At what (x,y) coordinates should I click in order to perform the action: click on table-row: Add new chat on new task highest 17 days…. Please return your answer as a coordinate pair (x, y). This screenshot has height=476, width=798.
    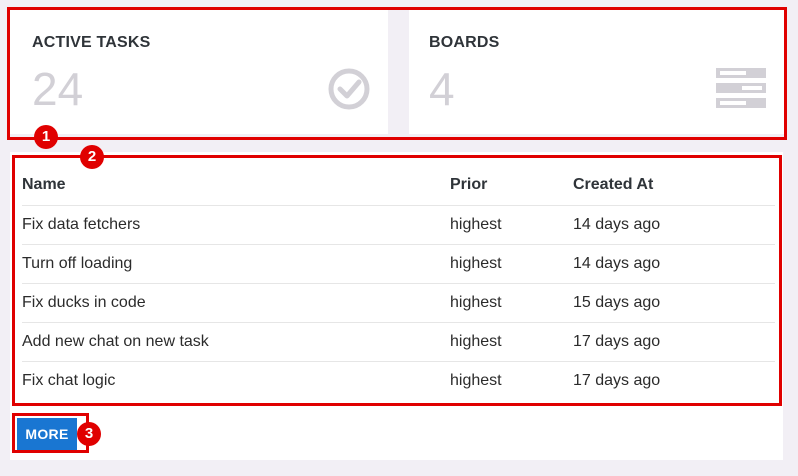
    Looking at the image, I should click on (398, 341).